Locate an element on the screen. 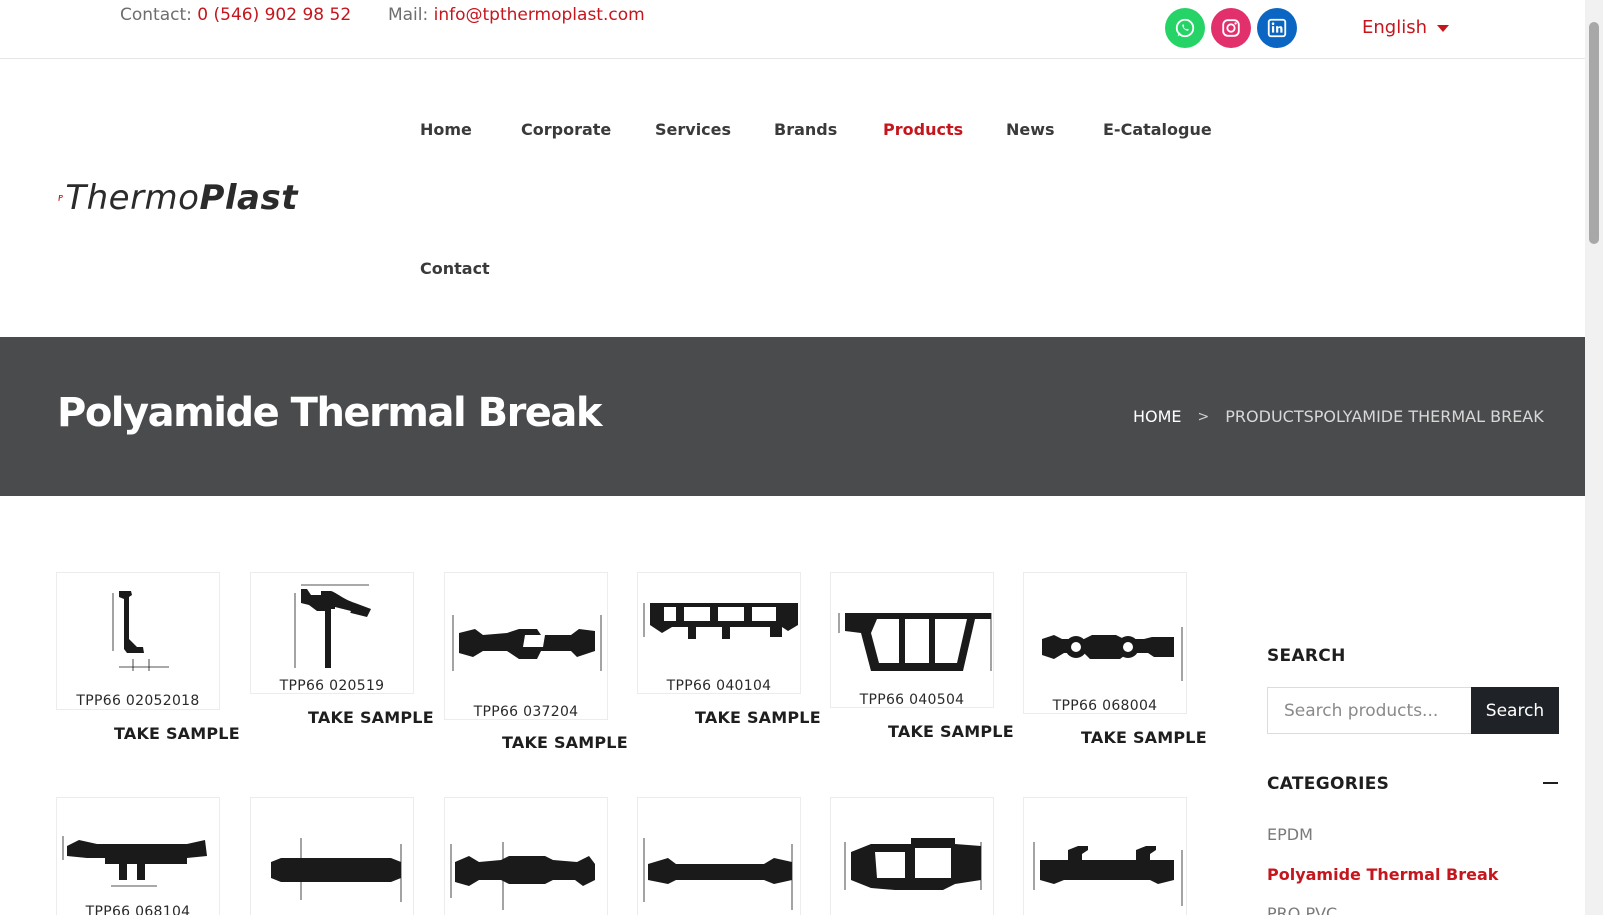 The image size is (1603, 915). logo-text-bold: Plast is located at coordinates (248, 198).